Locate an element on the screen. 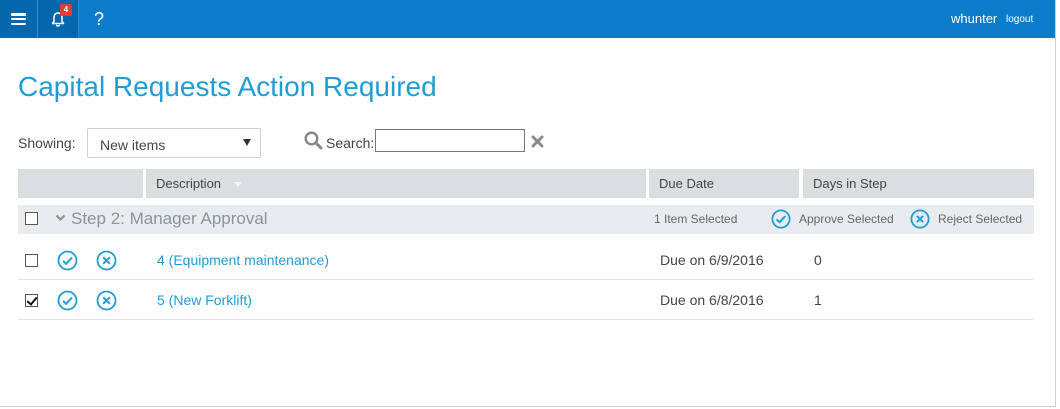 Image resolution: width=1060 pixels, height=409 pixels. search-icon is located at coordinates (313, 140).